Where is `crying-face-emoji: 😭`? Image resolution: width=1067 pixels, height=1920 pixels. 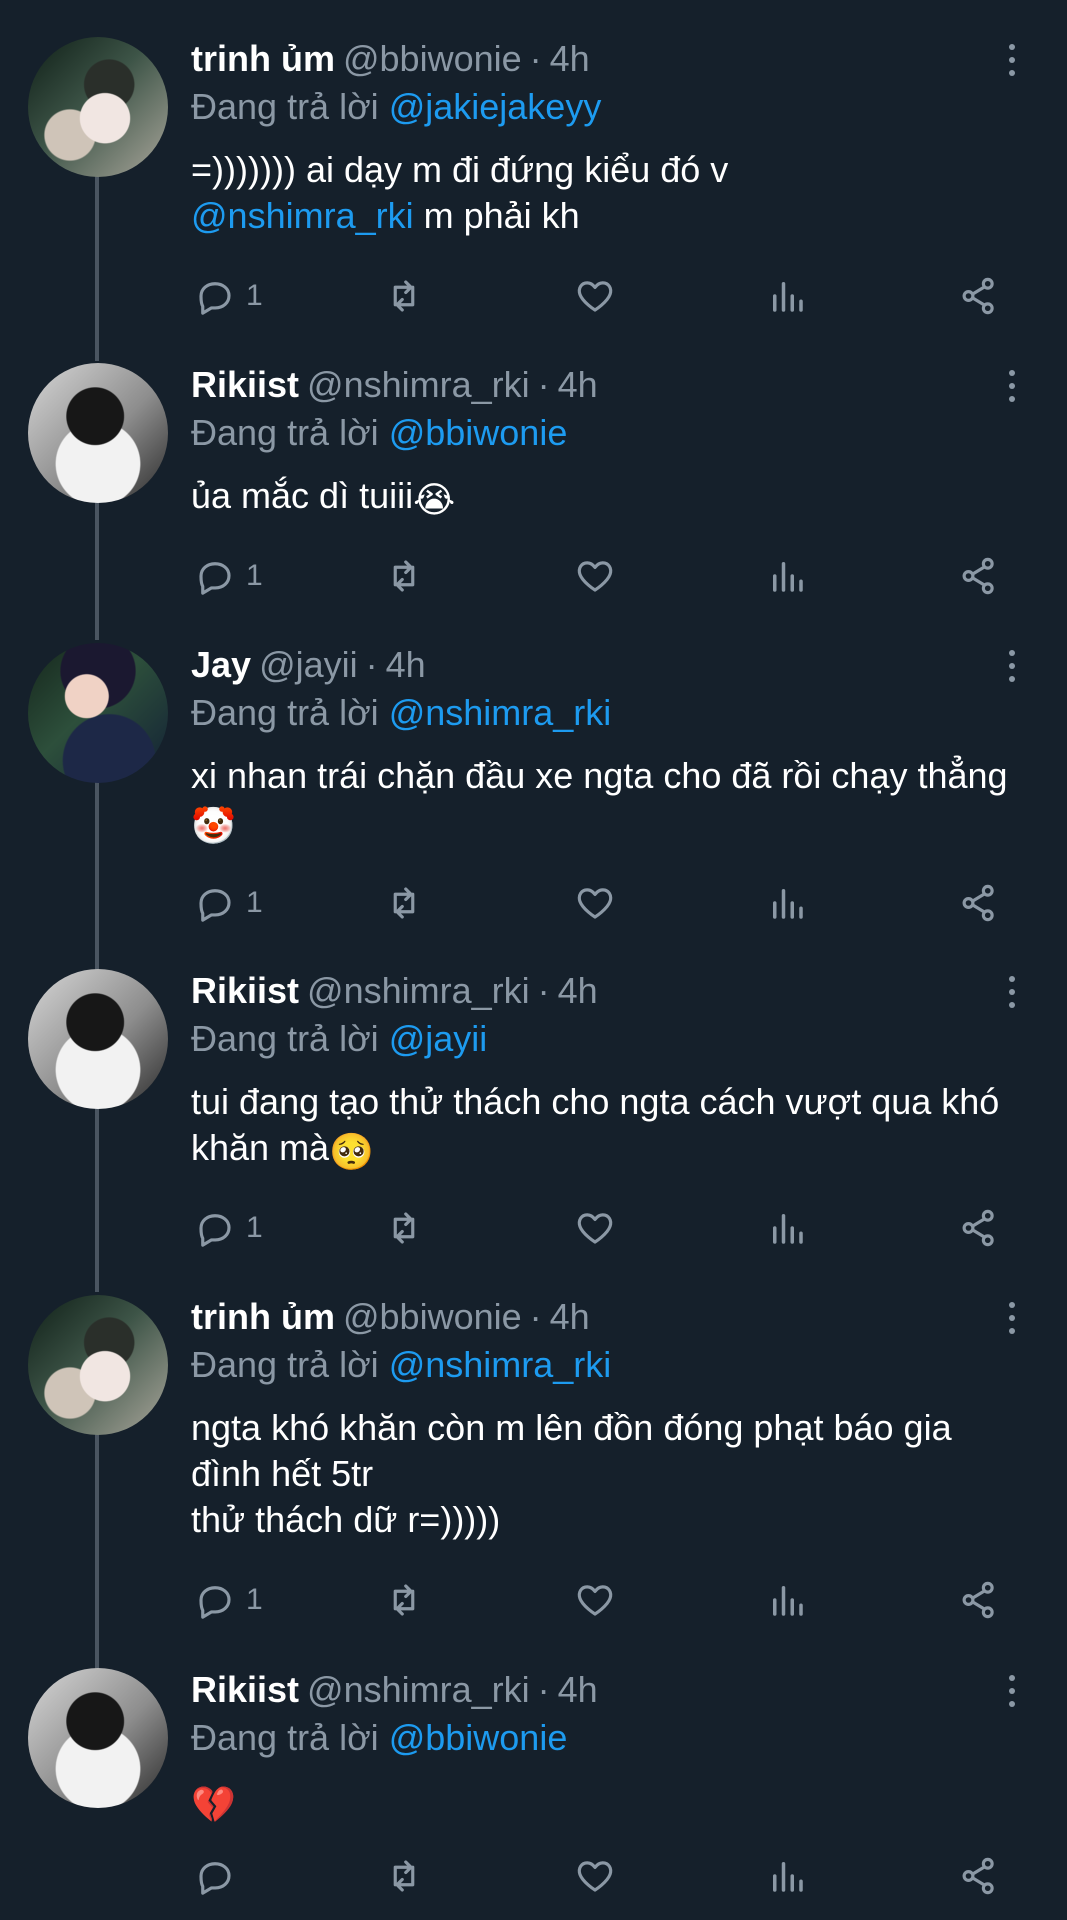 crying-face-emoji: 😭 is located at coordinates (434, 499).